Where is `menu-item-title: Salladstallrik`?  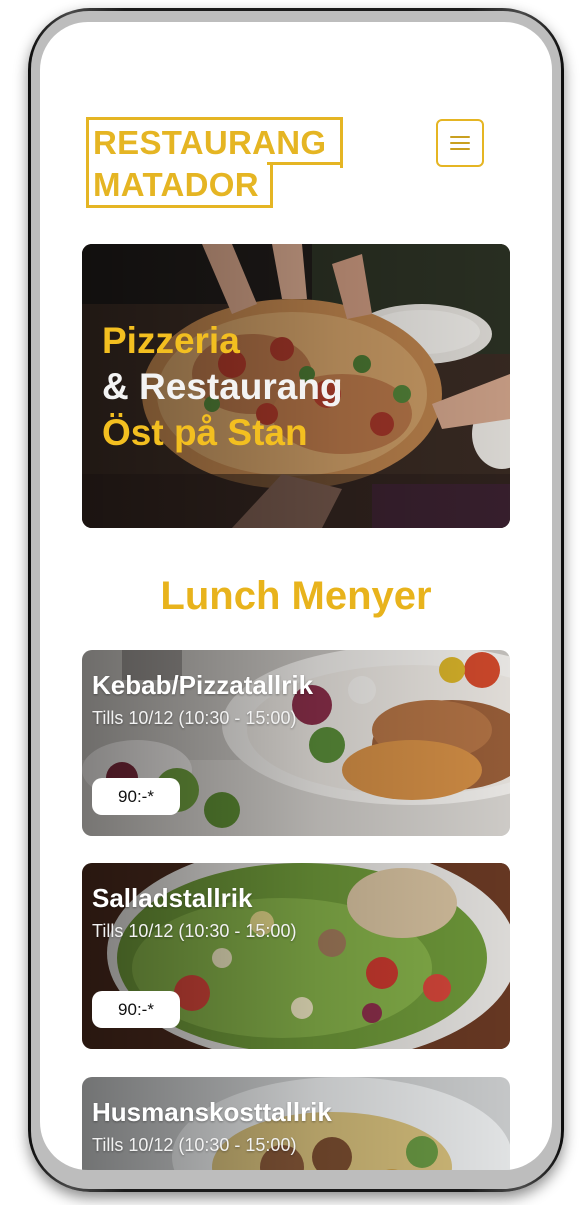
menu-item-title: Salladstallrik is located at coordinates (172, 898).